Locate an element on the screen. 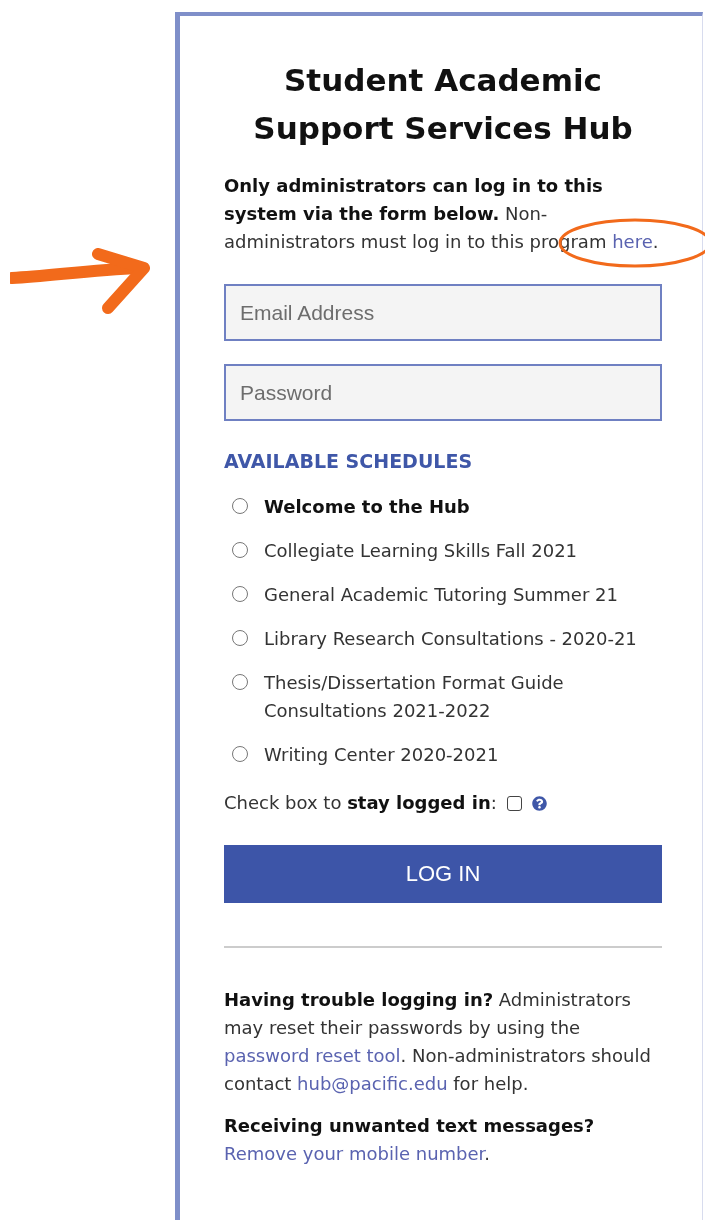  schedule-label: General Academic Tutoring Summer 21 is located at coordinates (441, 595).